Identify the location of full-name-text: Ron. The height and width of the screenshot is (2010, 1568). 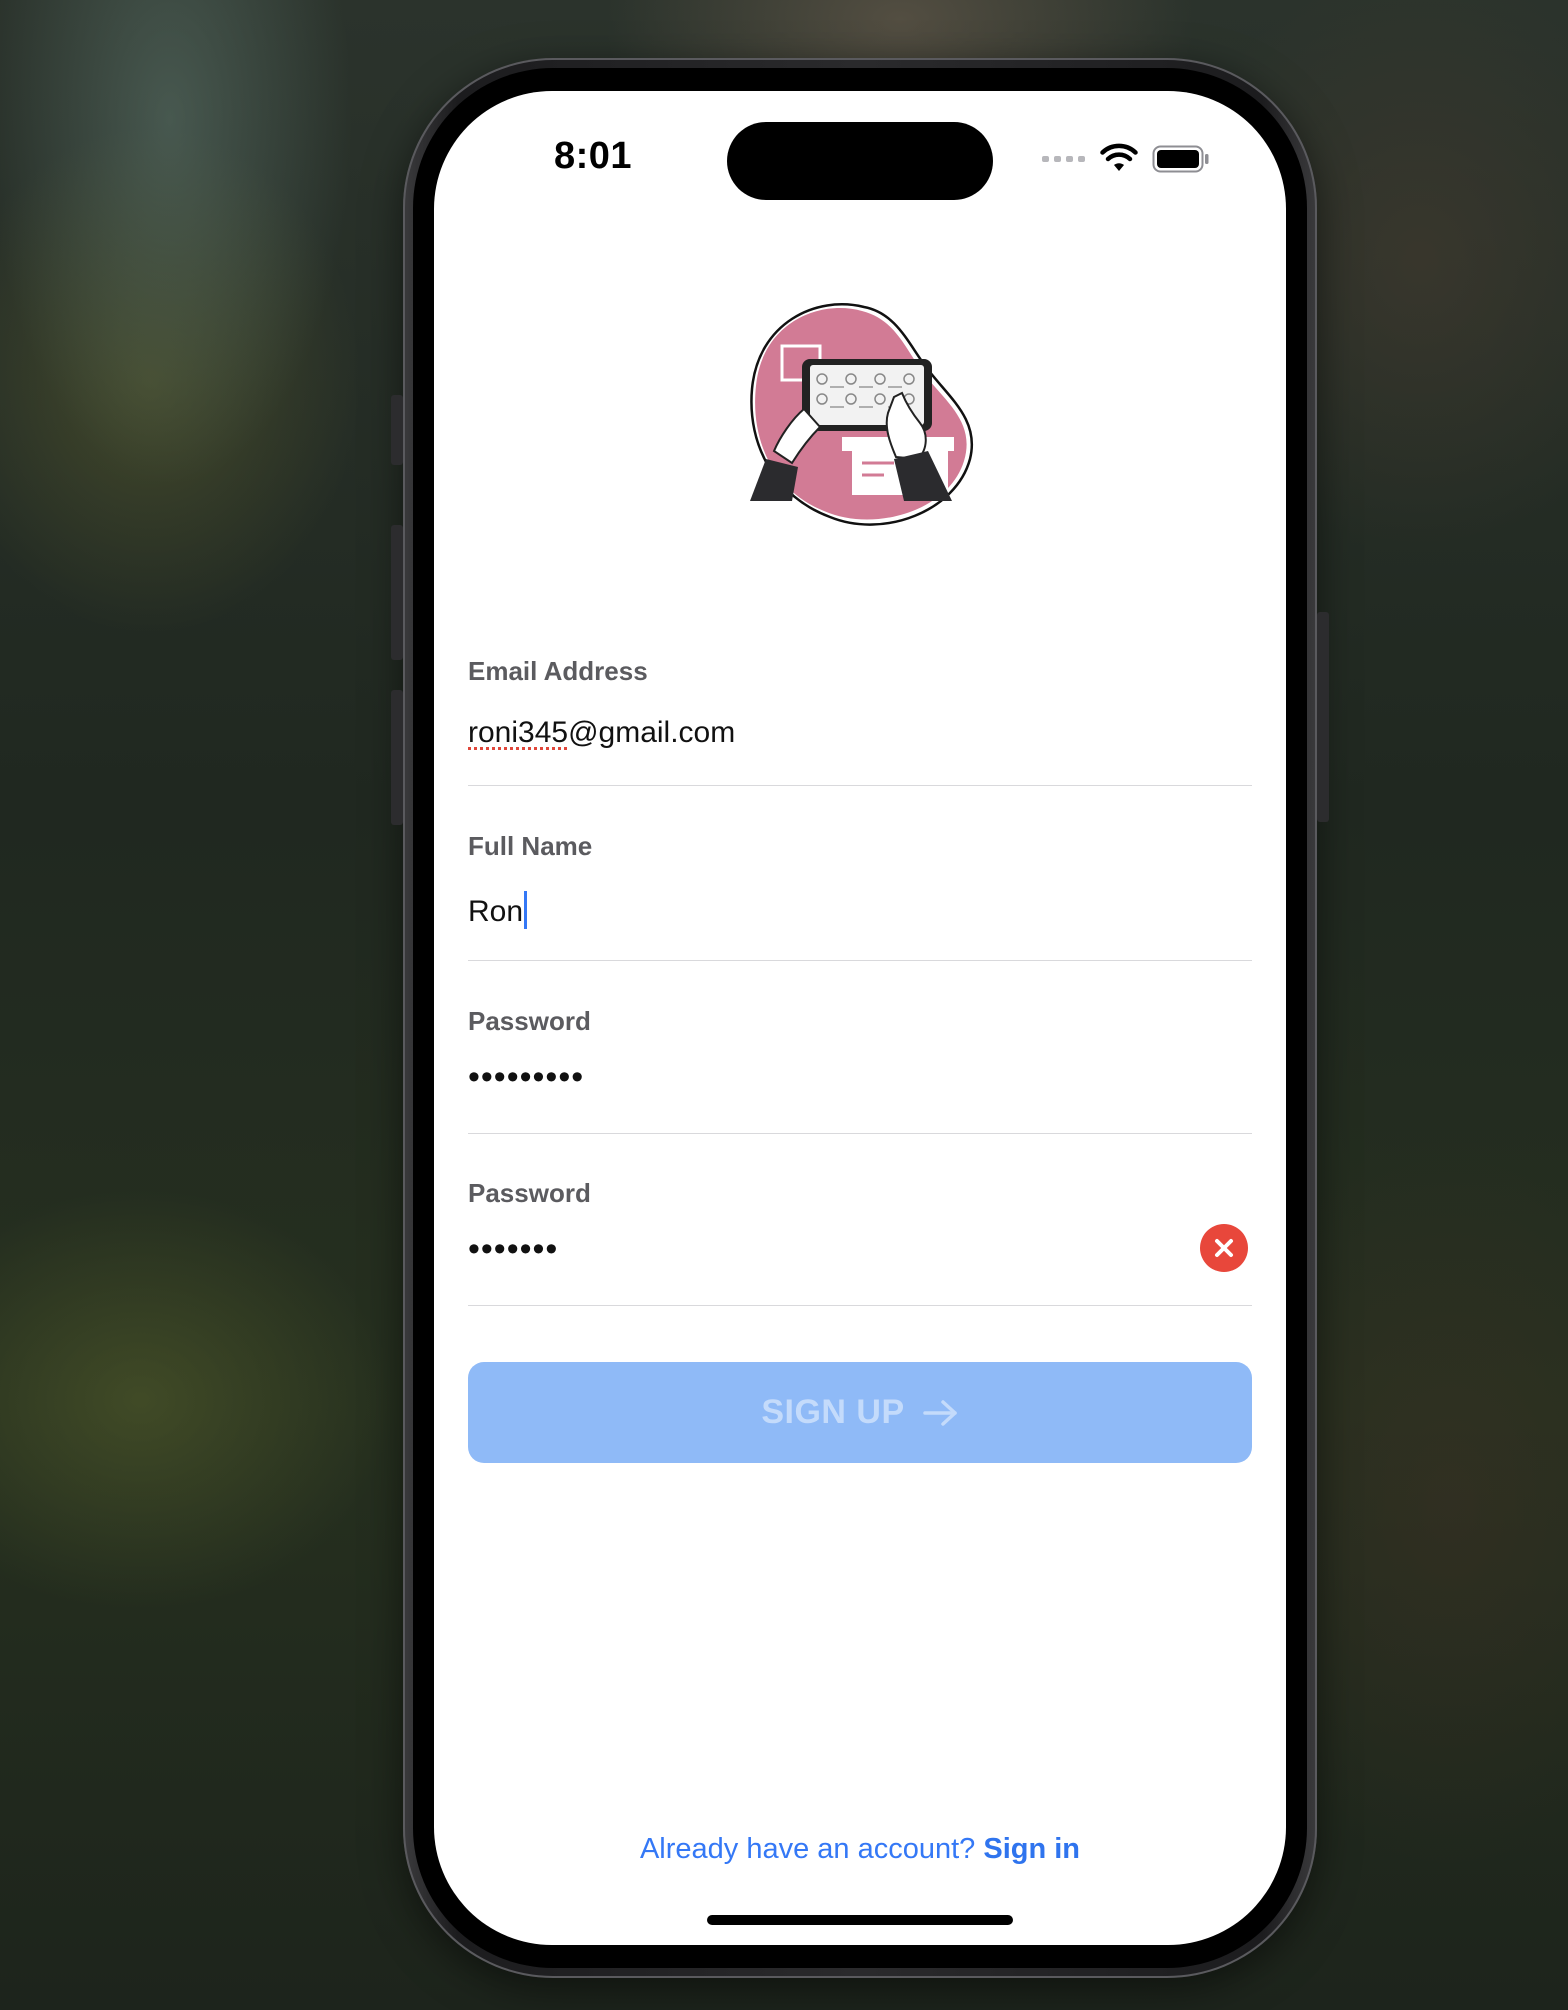
(496, 911).